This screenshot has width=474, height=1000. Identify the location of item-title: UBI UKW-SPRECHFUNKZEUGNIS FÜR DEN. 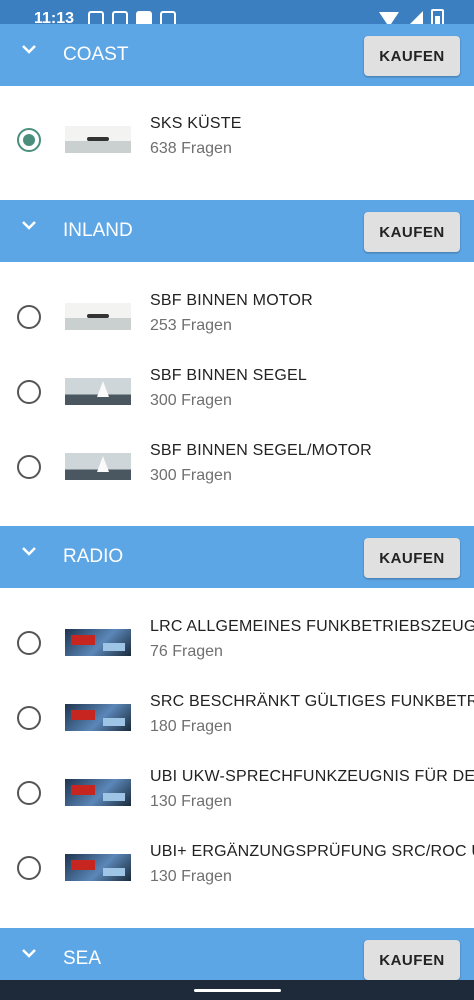
(312, 776).